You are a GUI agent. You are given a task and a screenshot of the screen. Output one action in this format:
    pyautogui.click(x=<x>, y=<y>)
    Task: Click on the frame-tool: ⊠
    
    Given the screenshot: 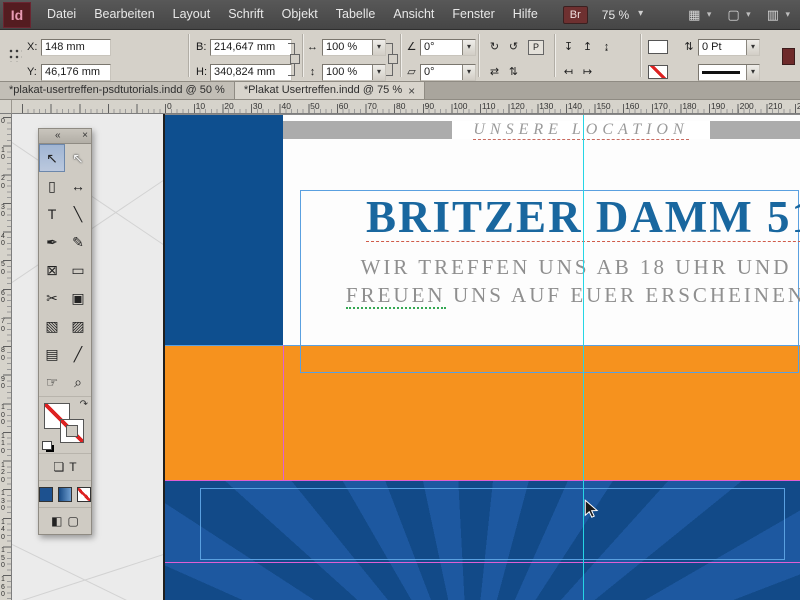 What is the action you would take?
    pyautogui.click(x=52, y=270)
    